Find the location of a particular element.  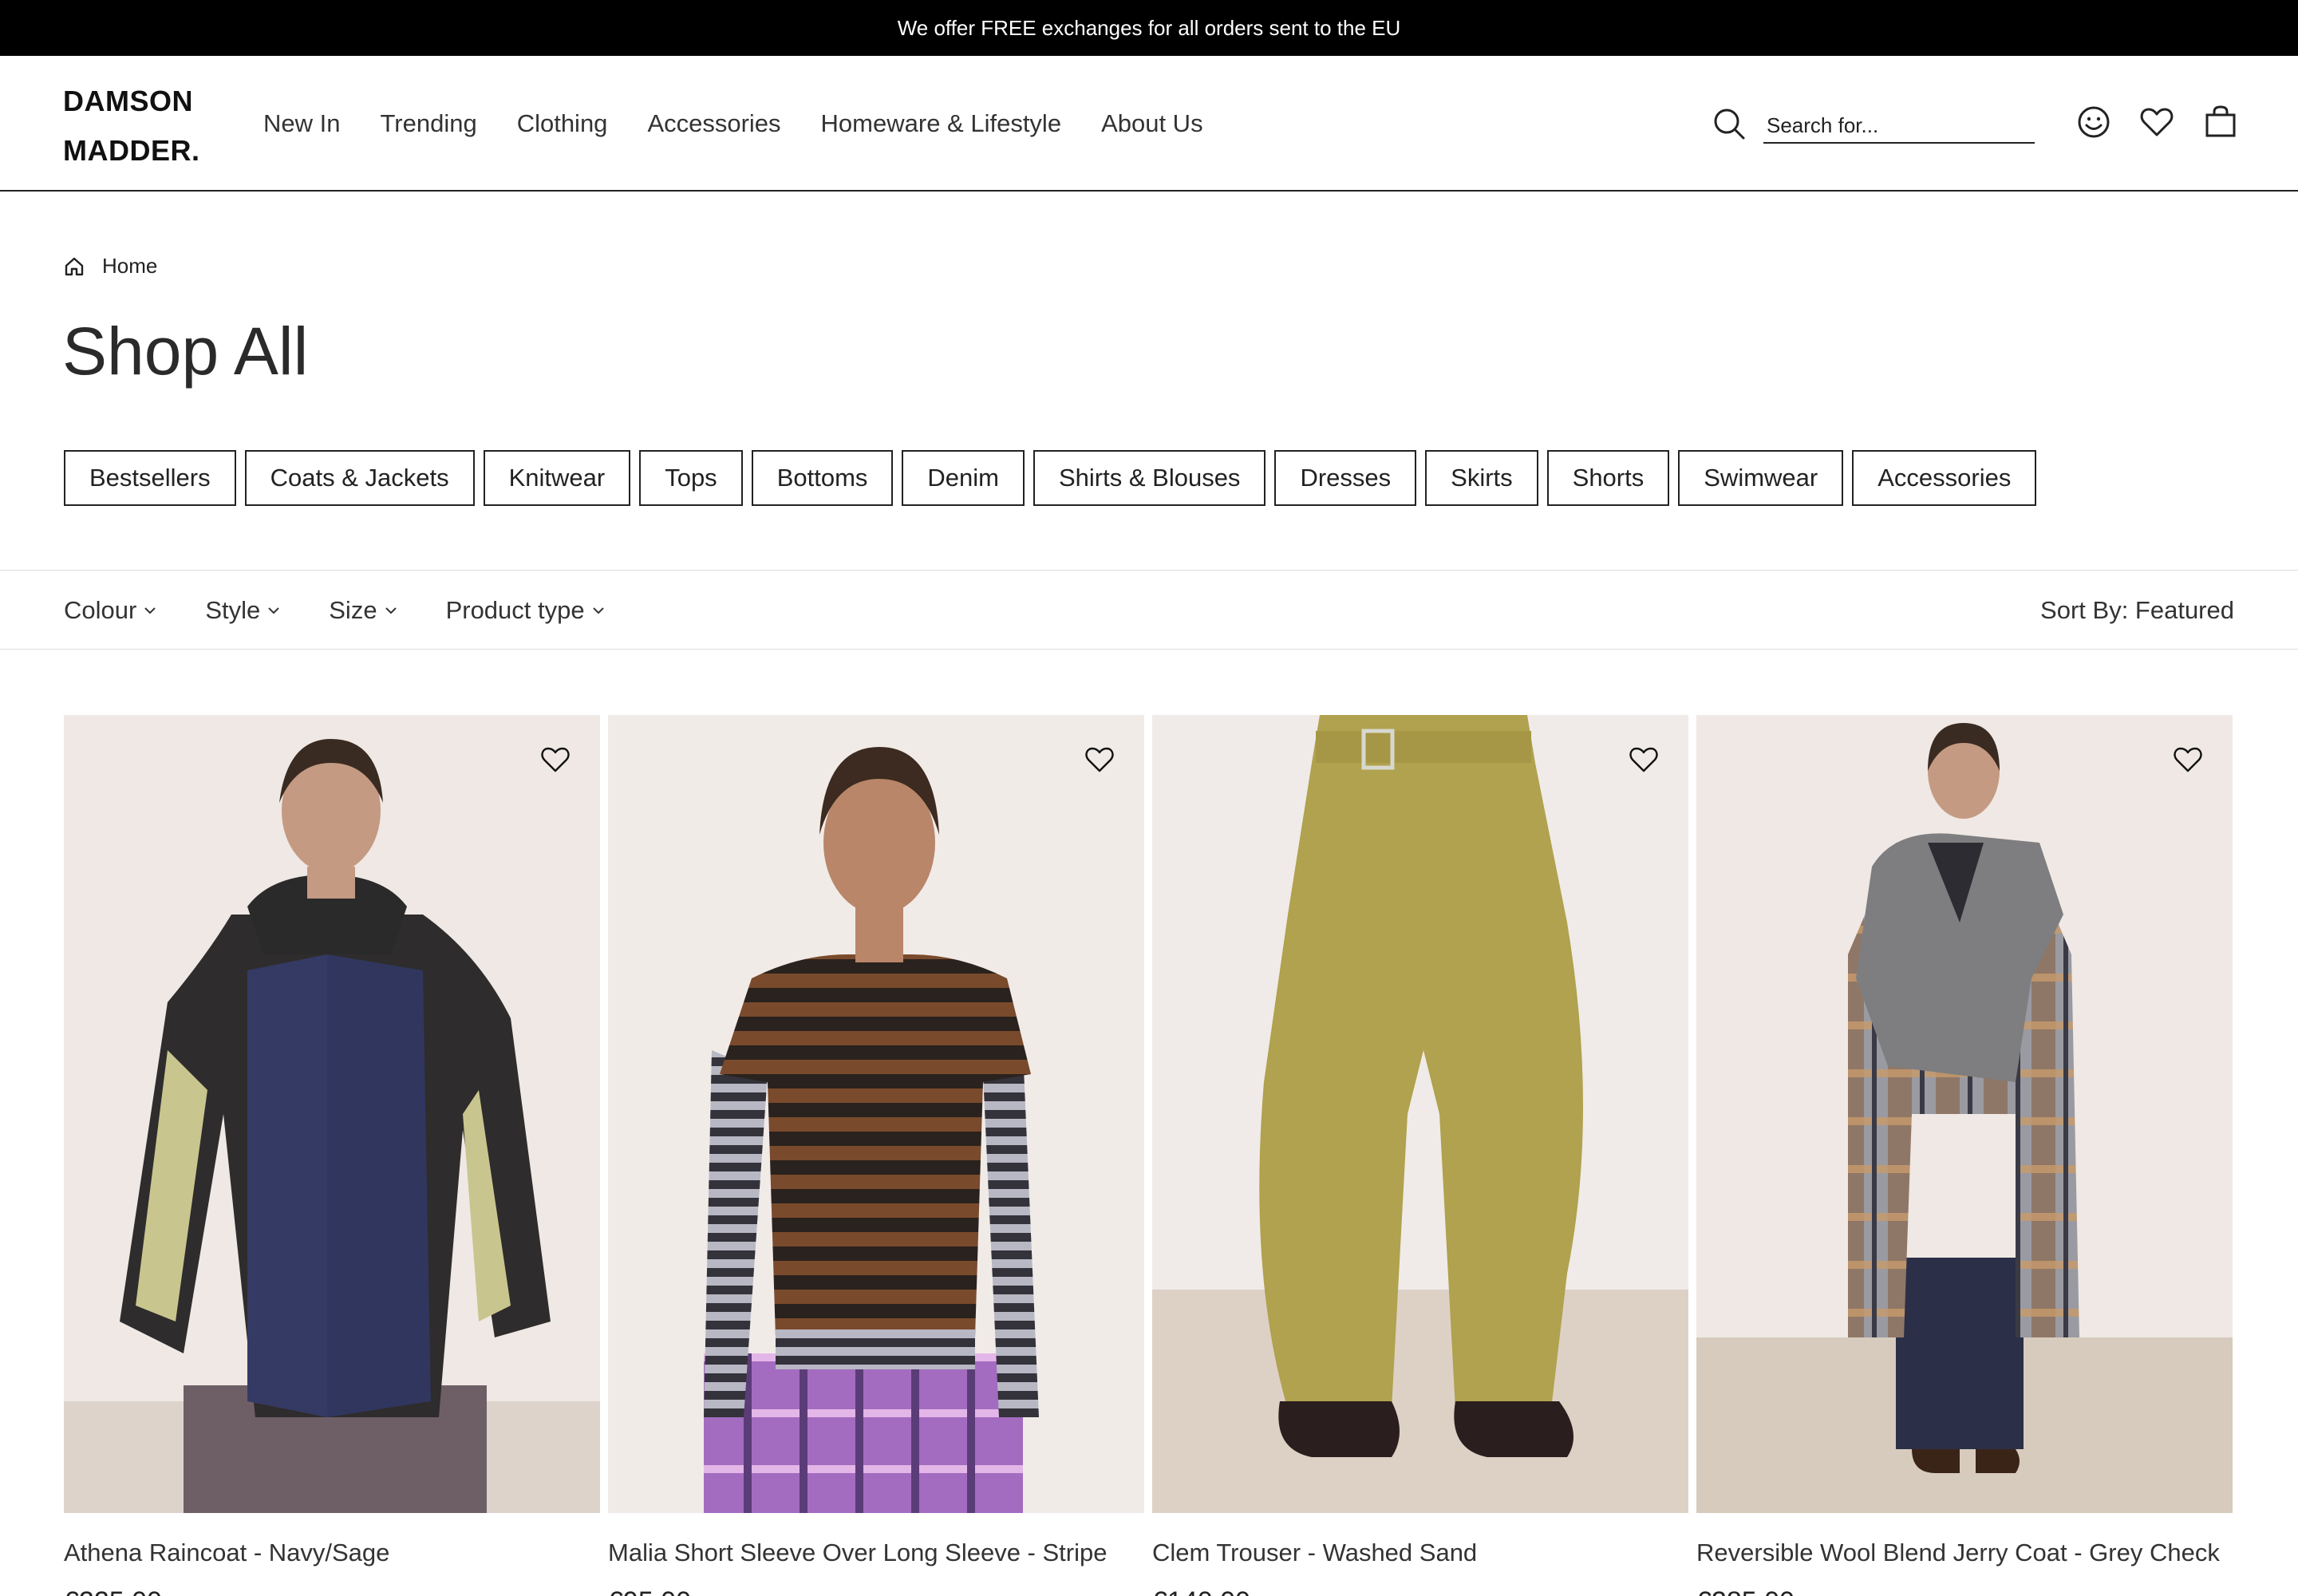

breadcrumb: Home is located at coordinates (110, 266).